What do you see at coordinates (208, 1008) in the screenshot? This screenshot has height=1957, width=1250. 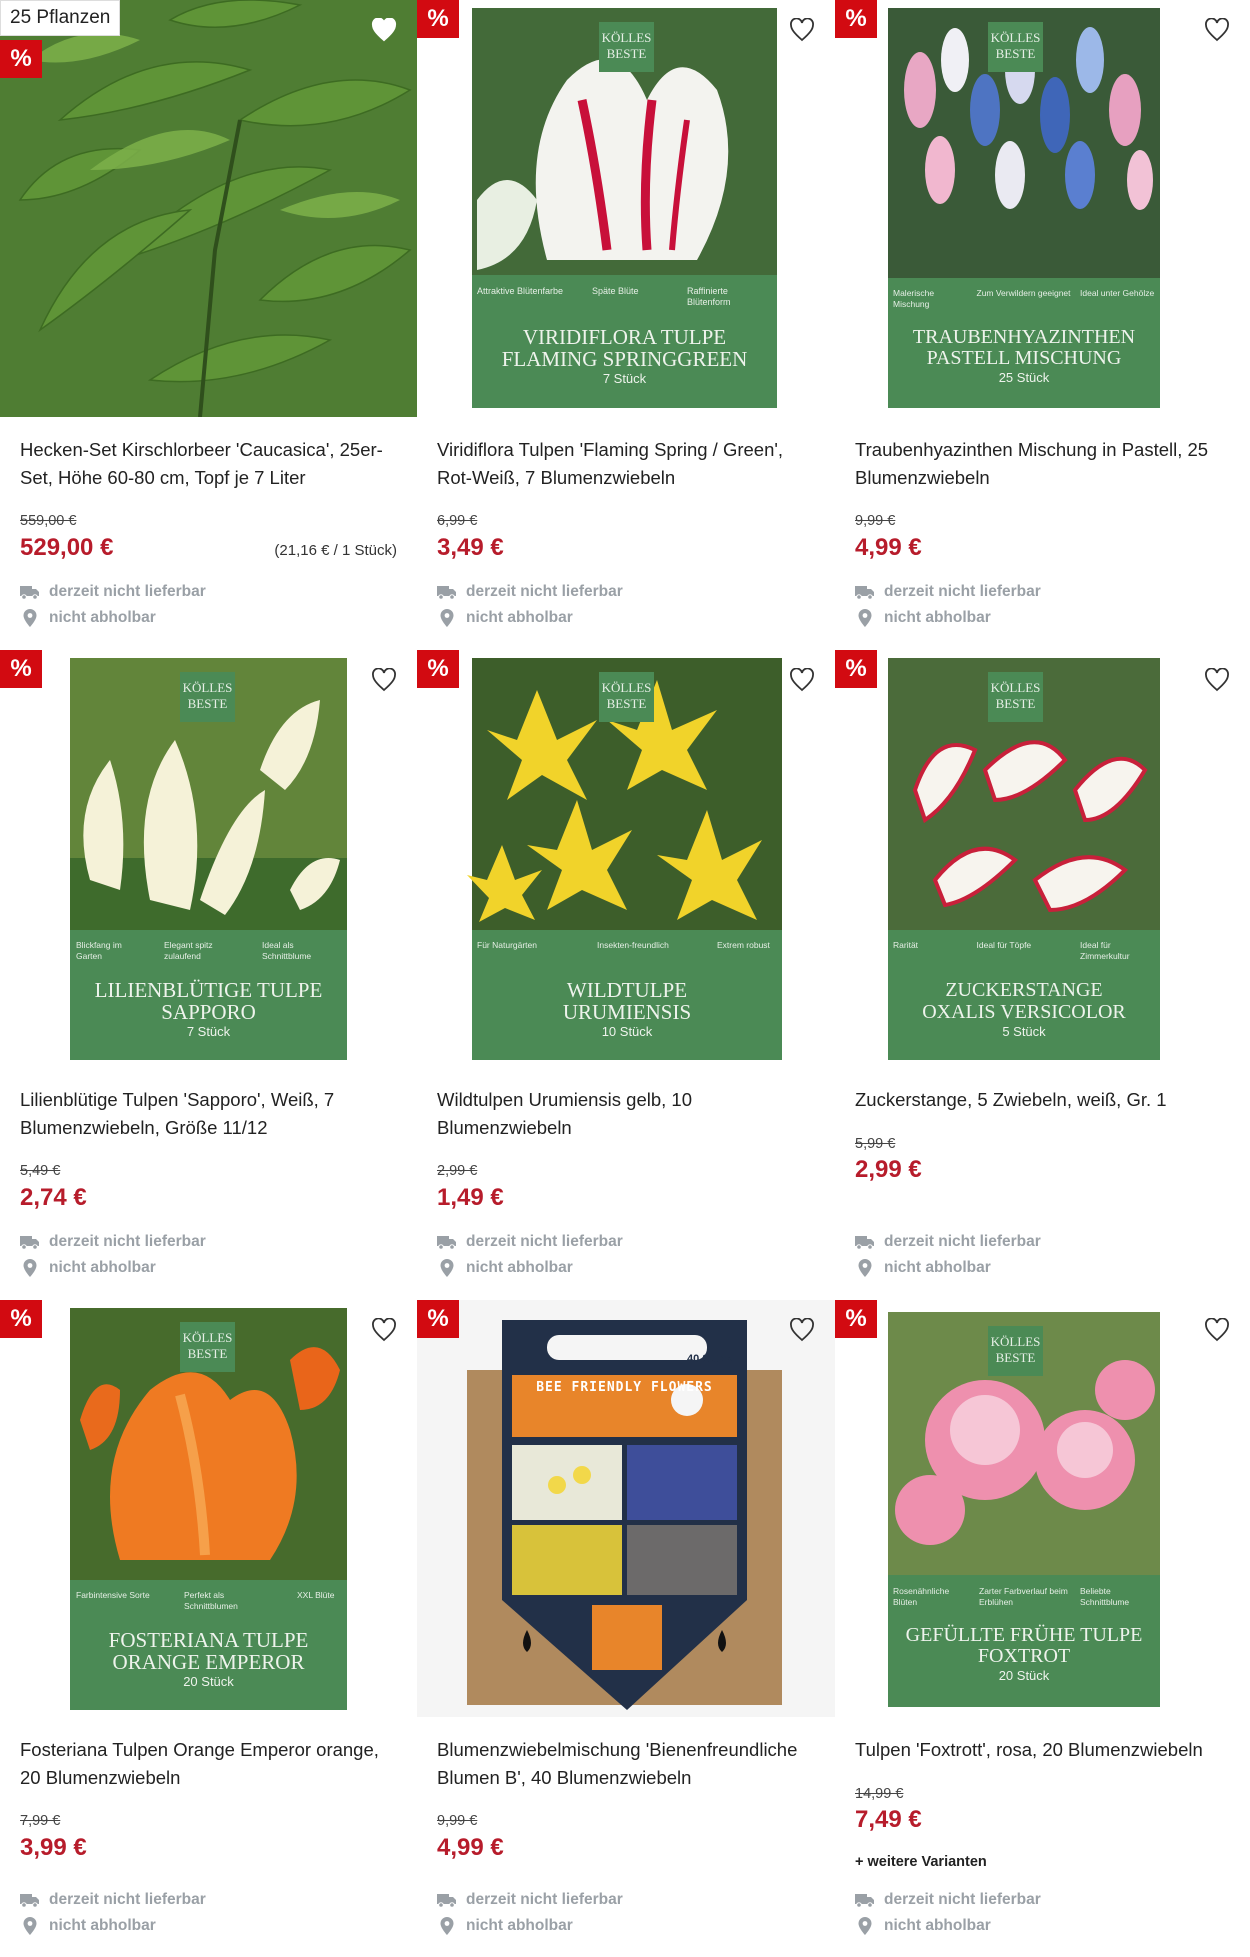 I see `pack-name: LILIENBLÜTIGE TULPE SAPPORO 7 Stück` at bounding box center [208, 1008].